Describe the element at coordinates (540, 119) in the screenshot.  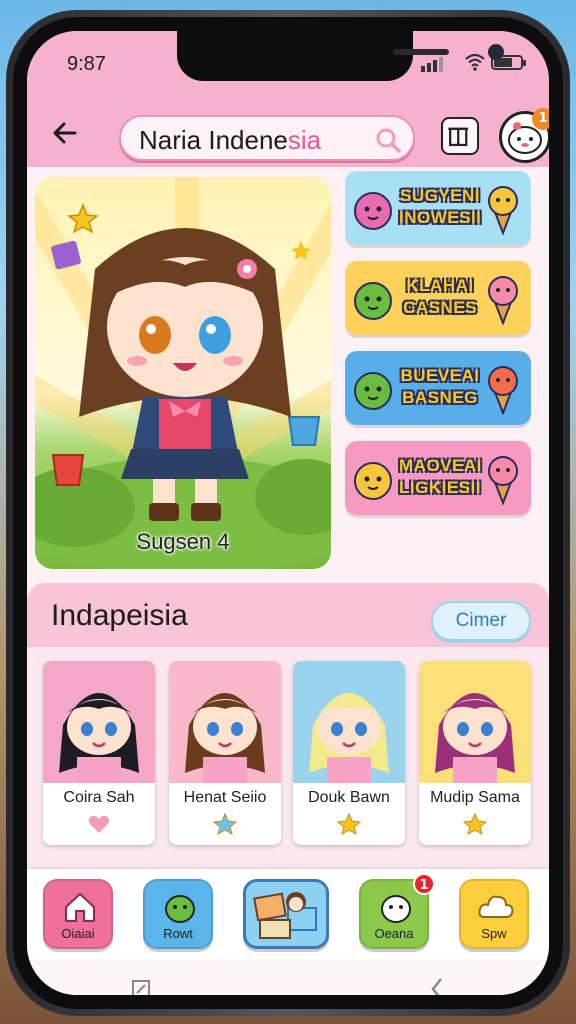
I see `notification-badge: 1` at that location.